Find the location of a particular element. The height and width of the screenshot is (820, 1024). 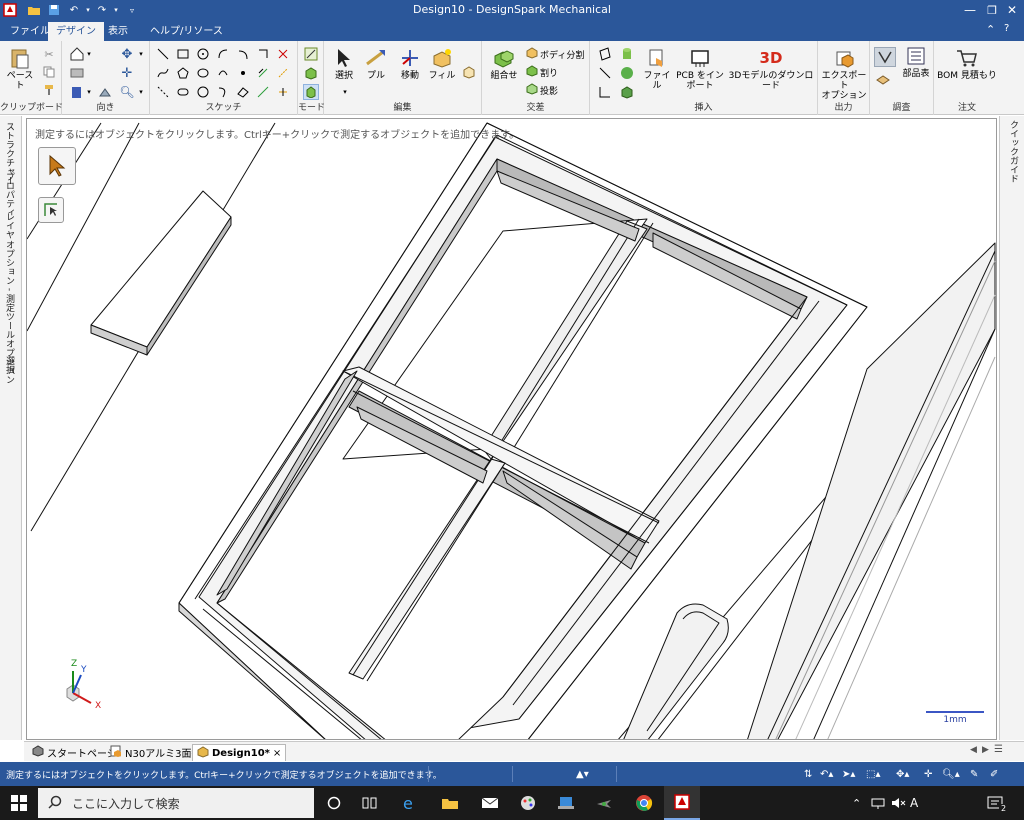

point-tool-icon is located at coordinates (243, 73).